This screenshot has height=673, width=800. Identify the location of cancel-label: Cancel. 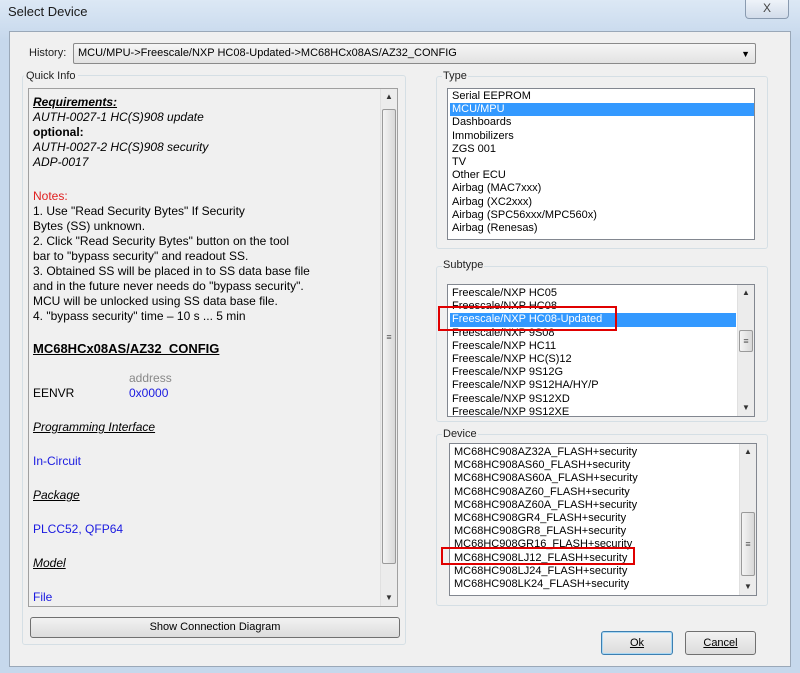
(720, 643).